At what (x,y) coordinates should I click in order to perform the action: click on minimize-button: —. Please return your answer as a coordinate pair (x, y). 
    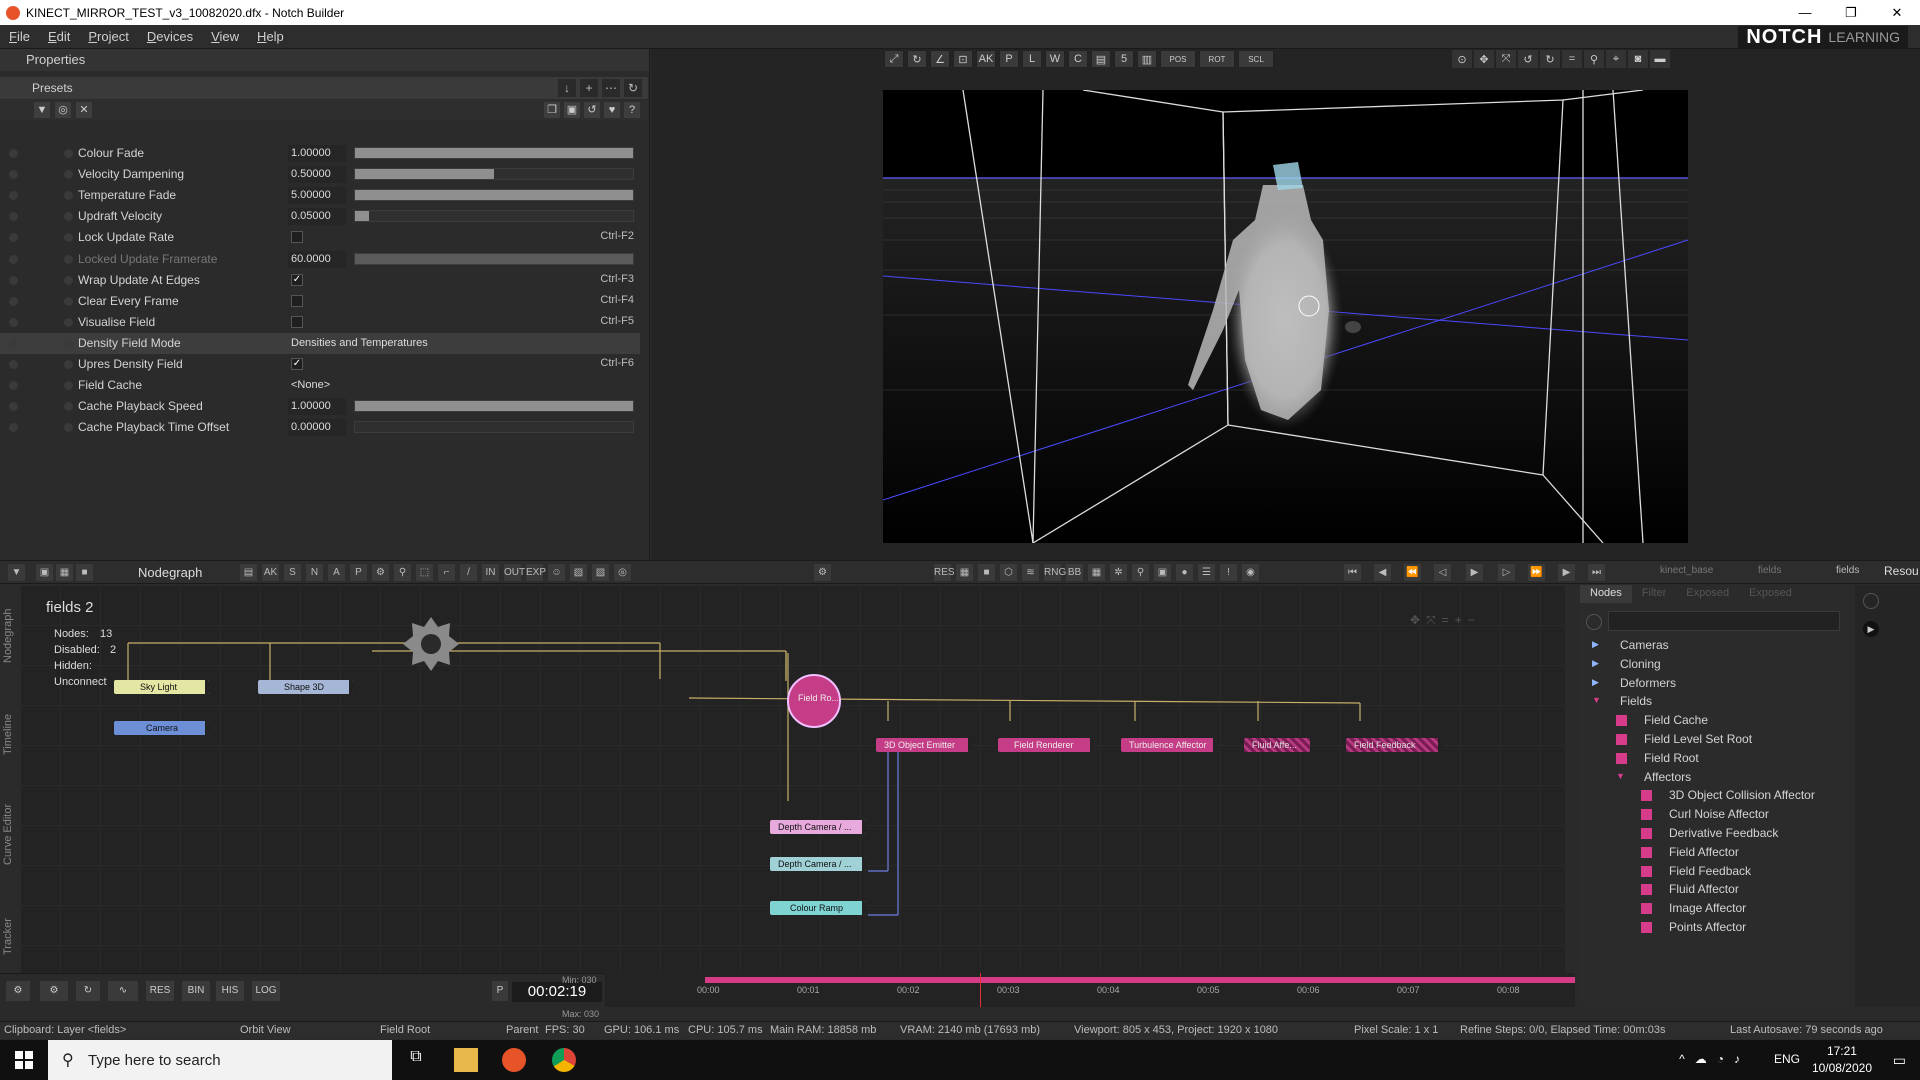
    Looking at the image, I should click on (1805, 12).